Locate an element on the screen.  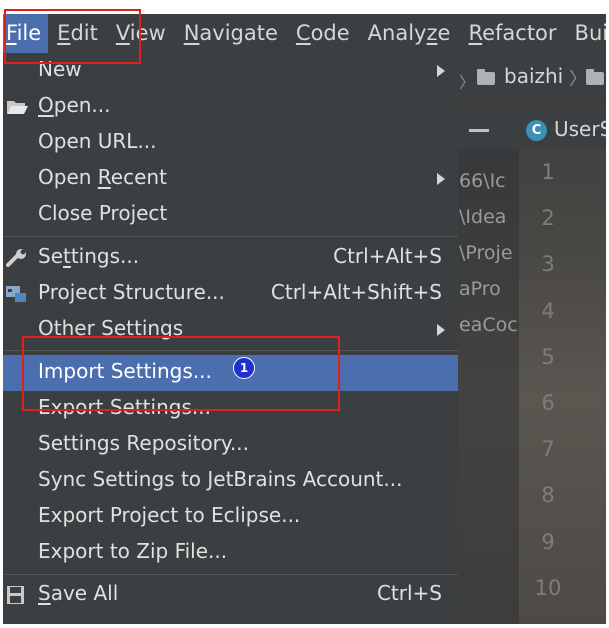
menu-item-project-structure: Project Structure... Ctrl+Alt+Shift+S is located at coordinates (230, 294).